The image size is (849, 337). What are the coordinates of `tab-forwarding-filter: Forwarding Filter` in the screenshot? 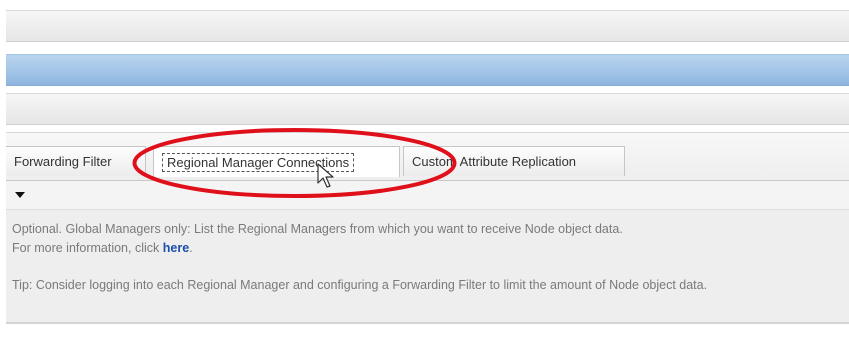 It's located at (76, 161).